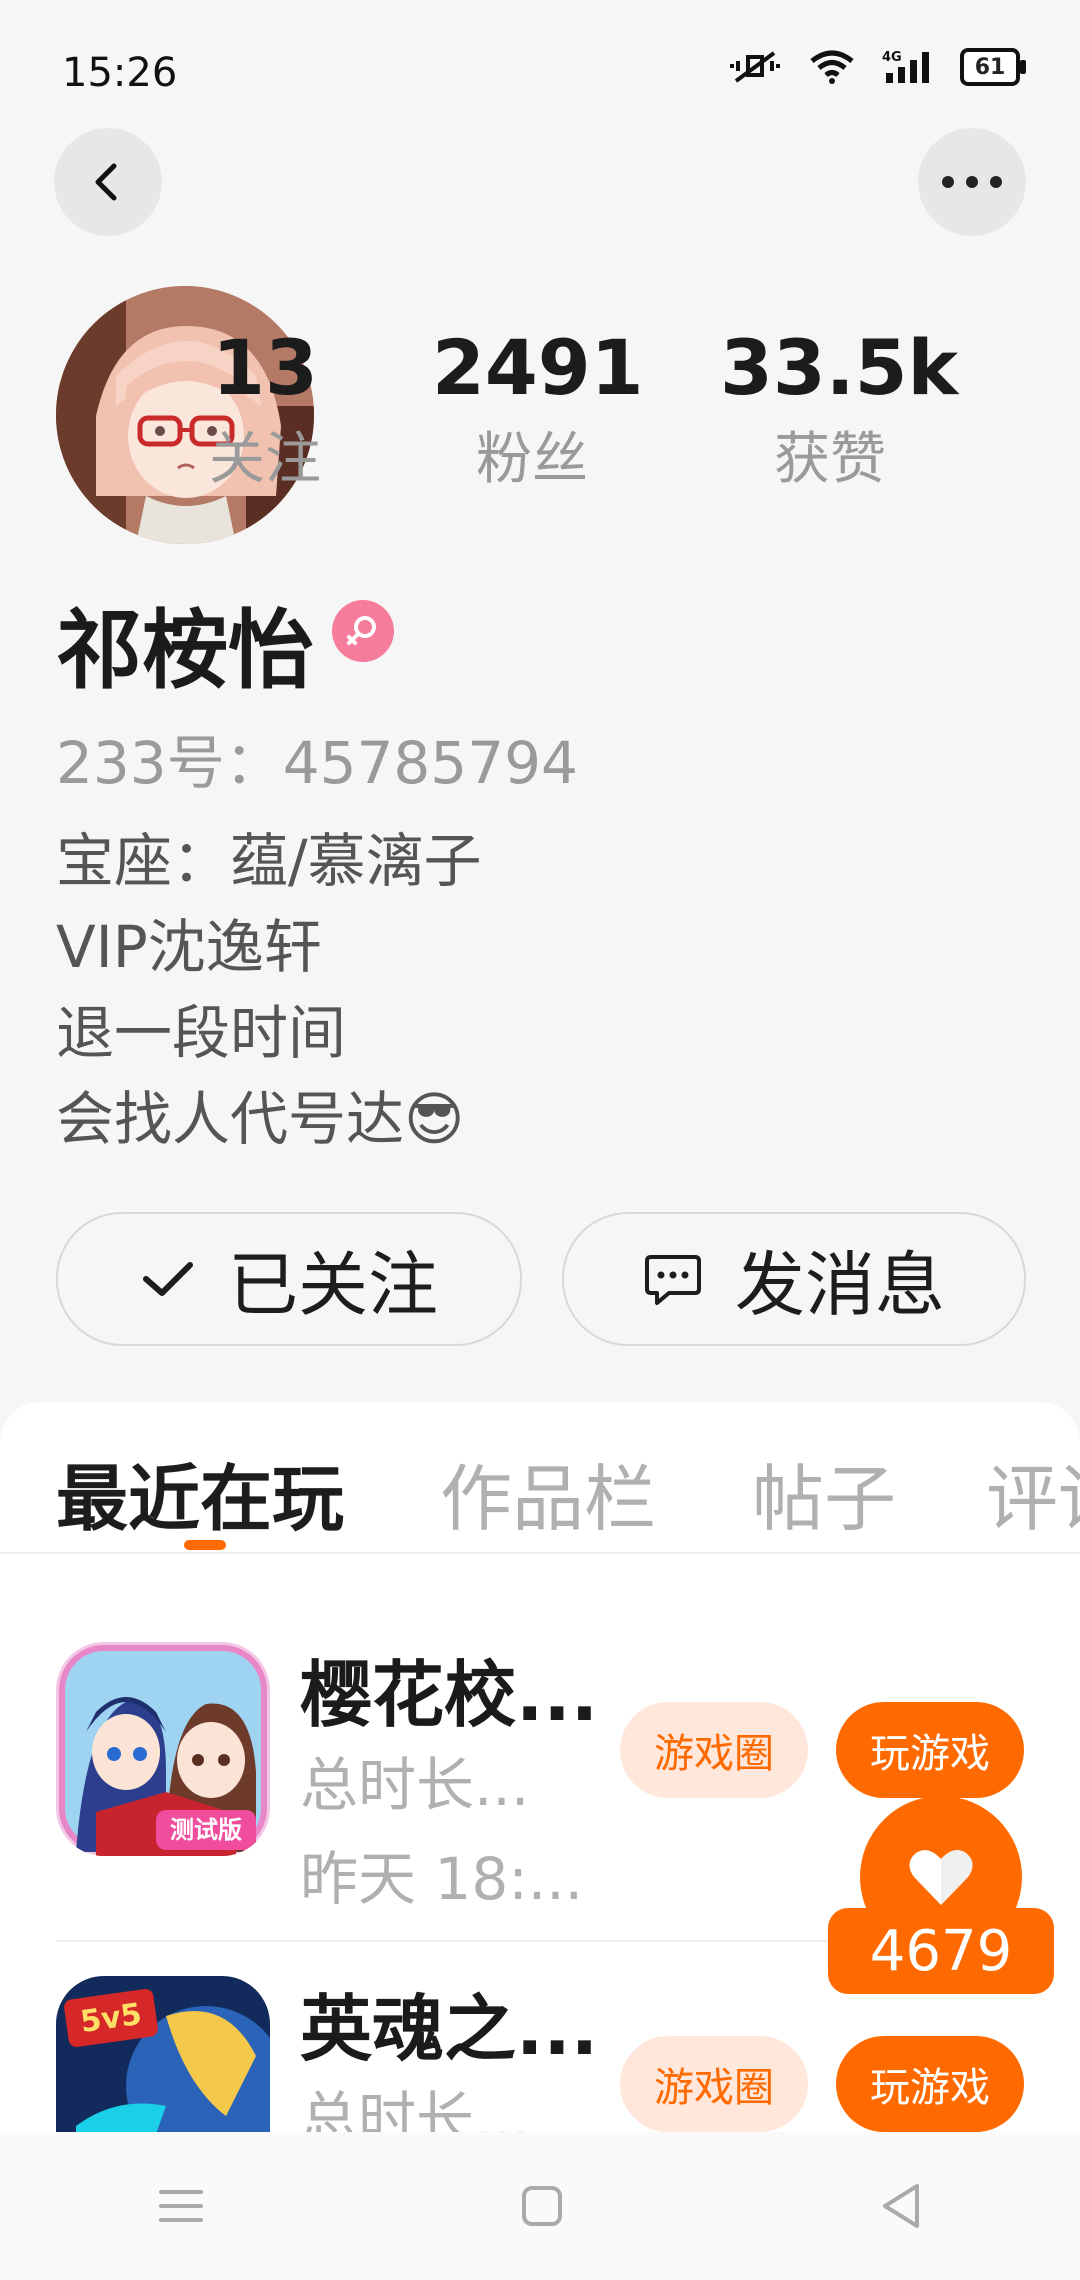  Describe the element at coordinates (830, 459) in the screenshot. I see `likes-label: 获赞` at that location.